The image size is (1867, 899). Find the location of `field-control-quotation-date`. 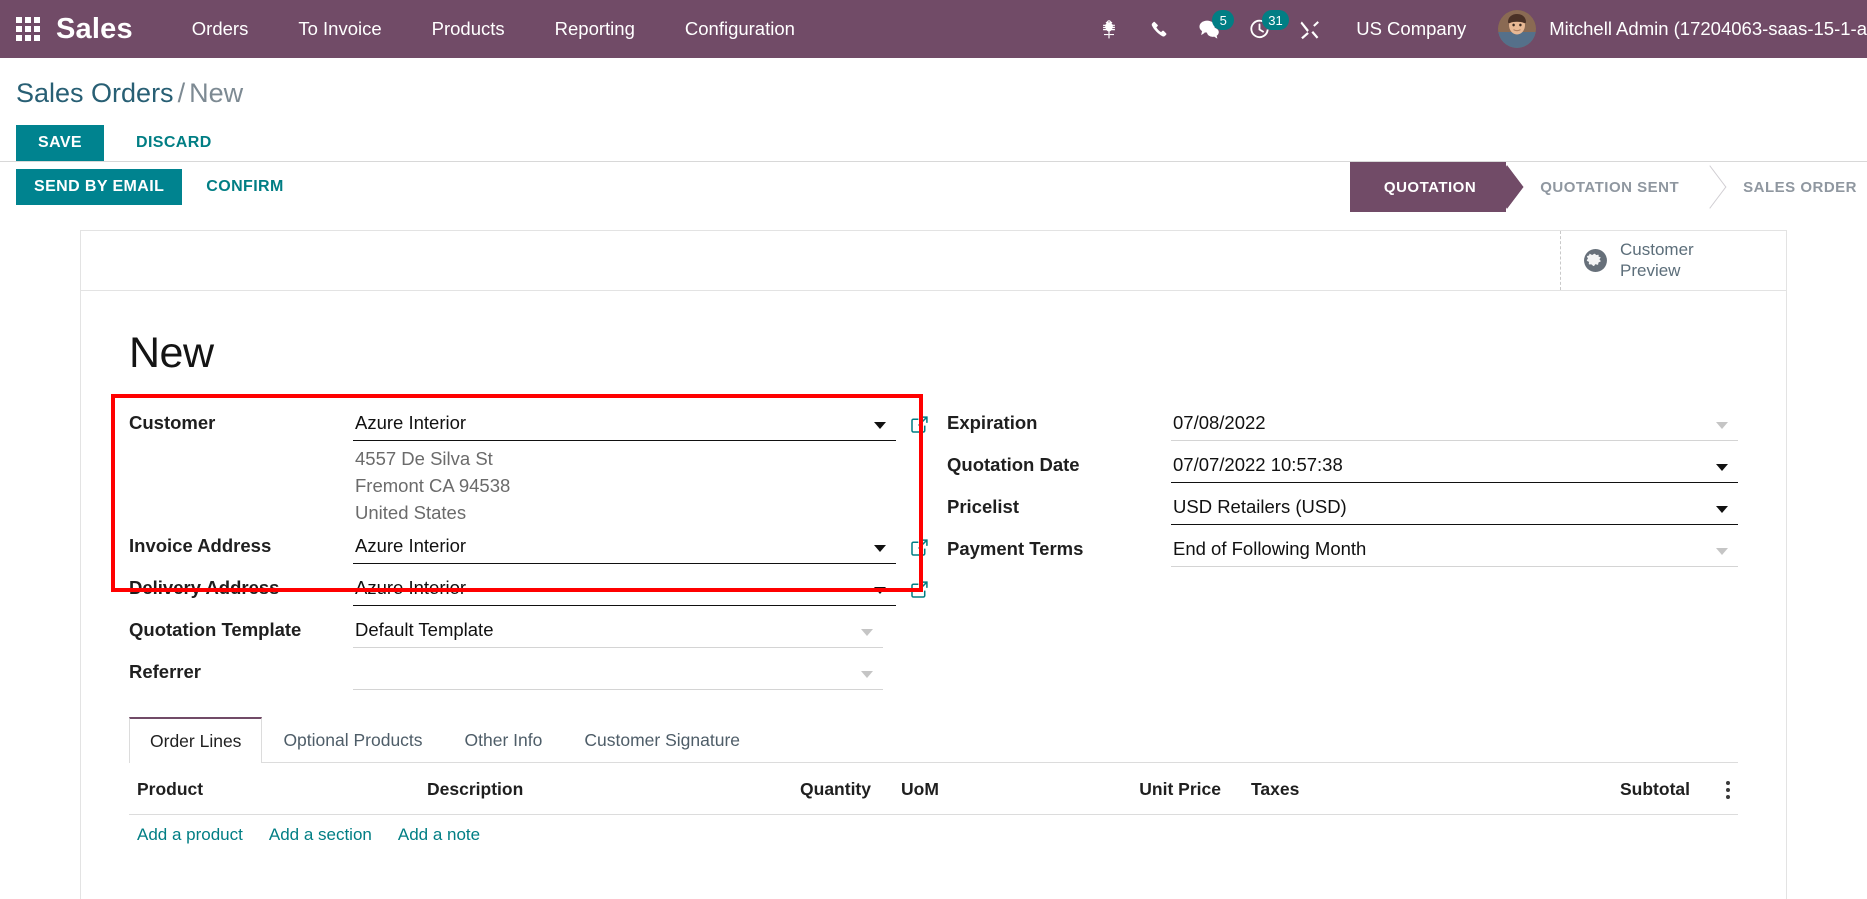

field-control-quotation-date is located at coordinates (1454, 464).